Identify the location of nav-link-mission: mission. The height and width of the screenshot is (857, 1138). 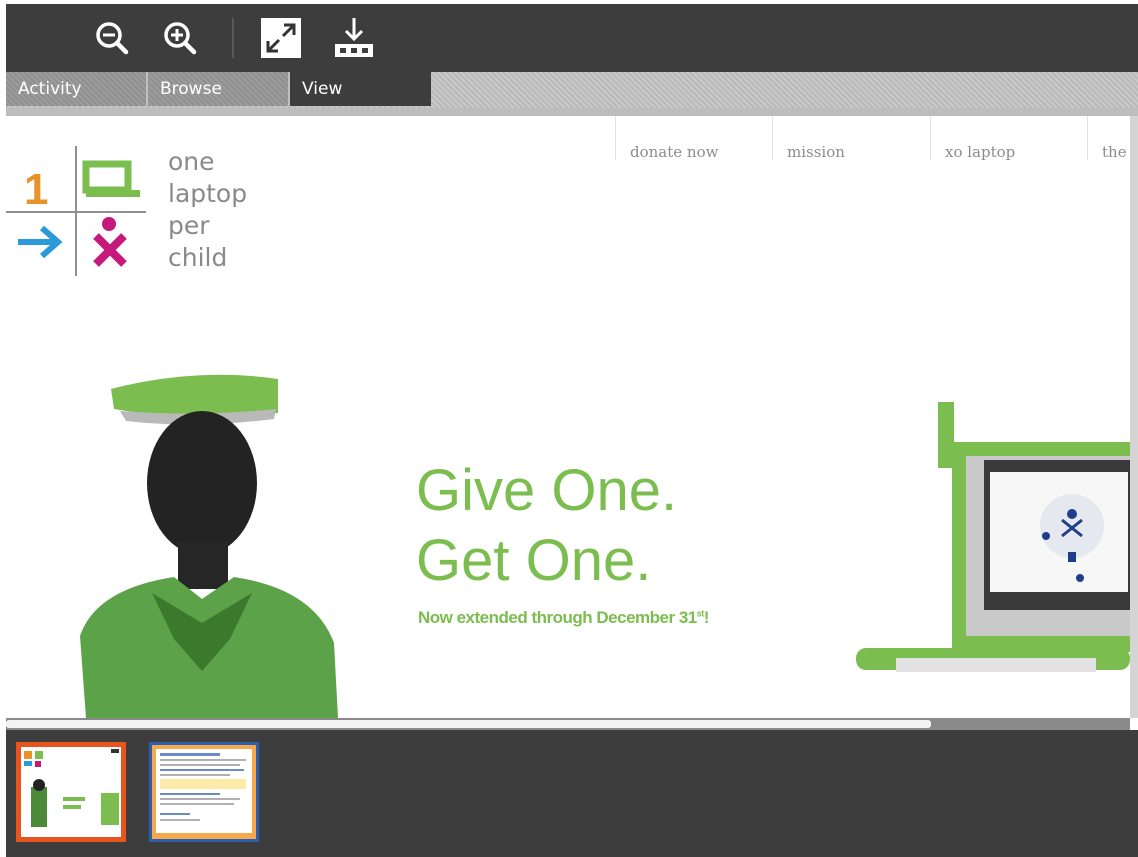
(851, 138).